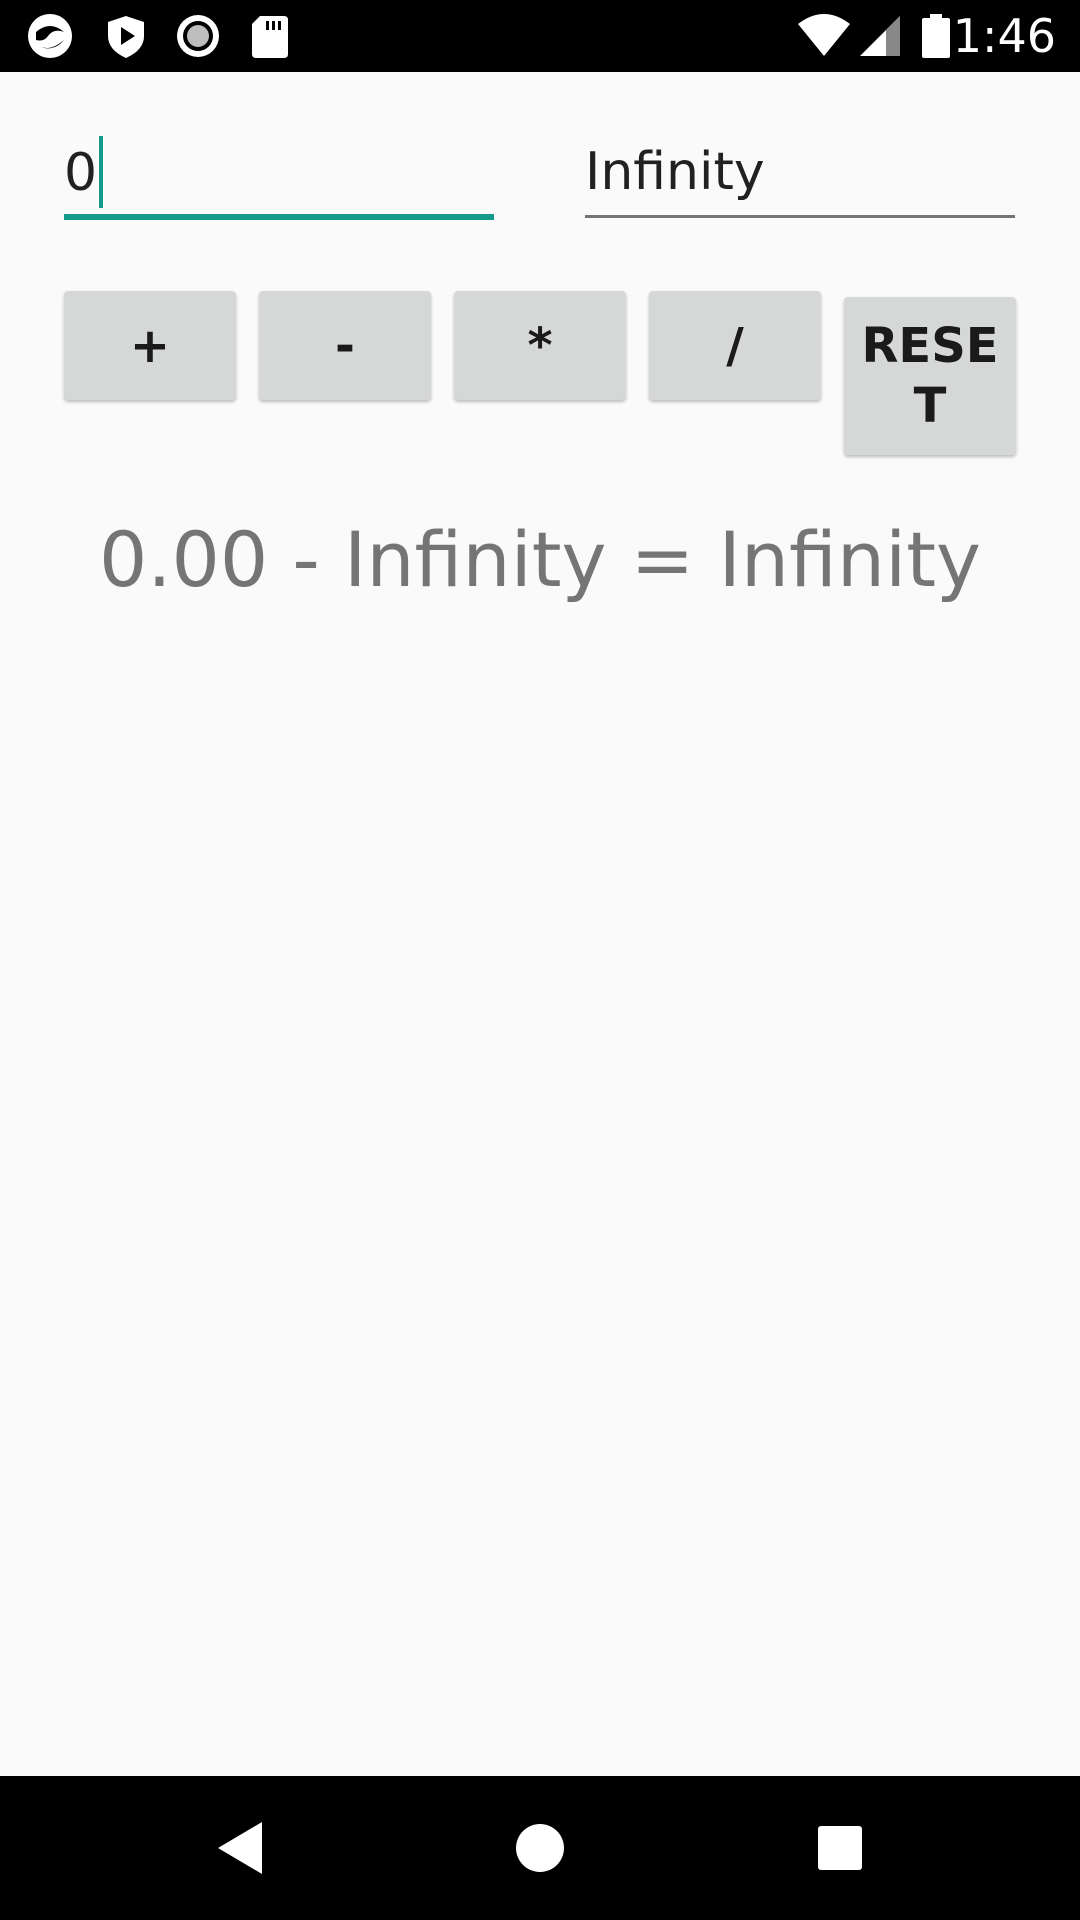 The height and width of the screenshot is (1920, 1080). I want to click on reset-button: RESET, so click(930, 376).